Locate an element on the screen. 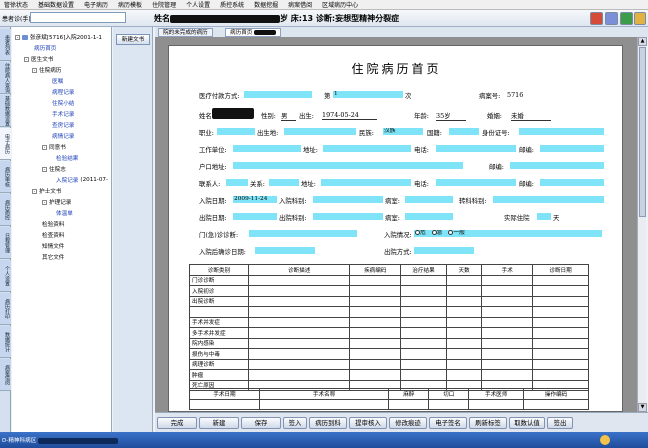 The height and width of the screenshot is (448, 648). new-document-button: 新建文书 is located at coordinates (133, 39).